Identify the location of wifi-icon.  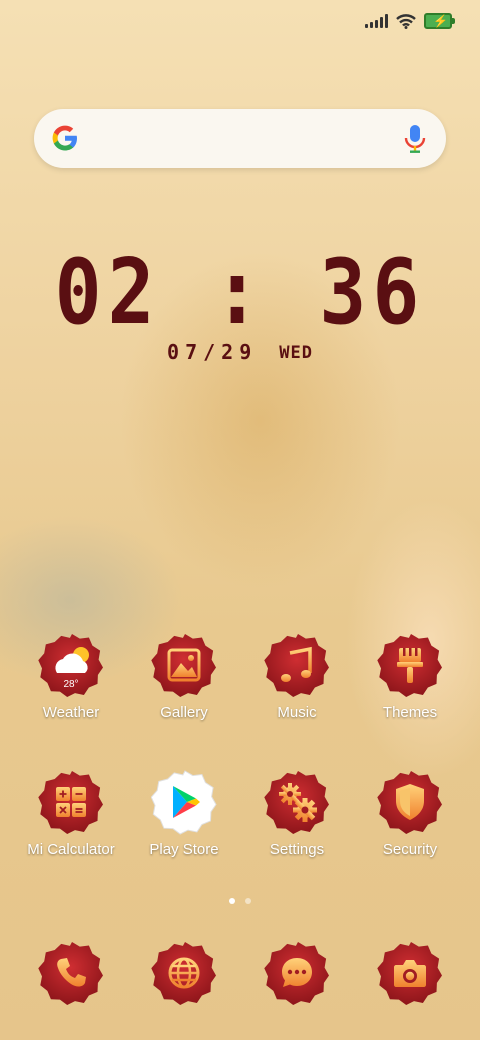
(406, 21).